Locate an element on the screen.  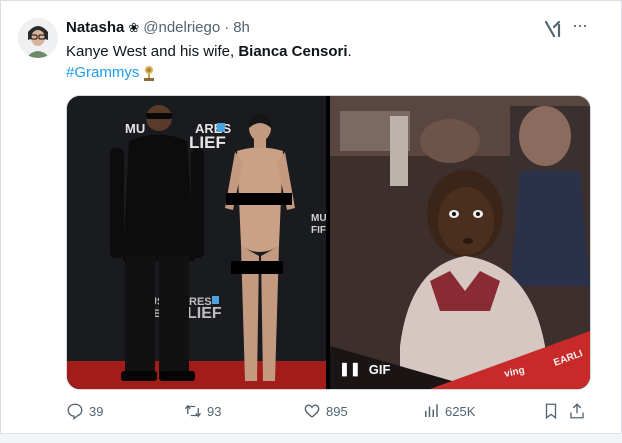
repost-button: 93 is located at coordinates (202, 411).